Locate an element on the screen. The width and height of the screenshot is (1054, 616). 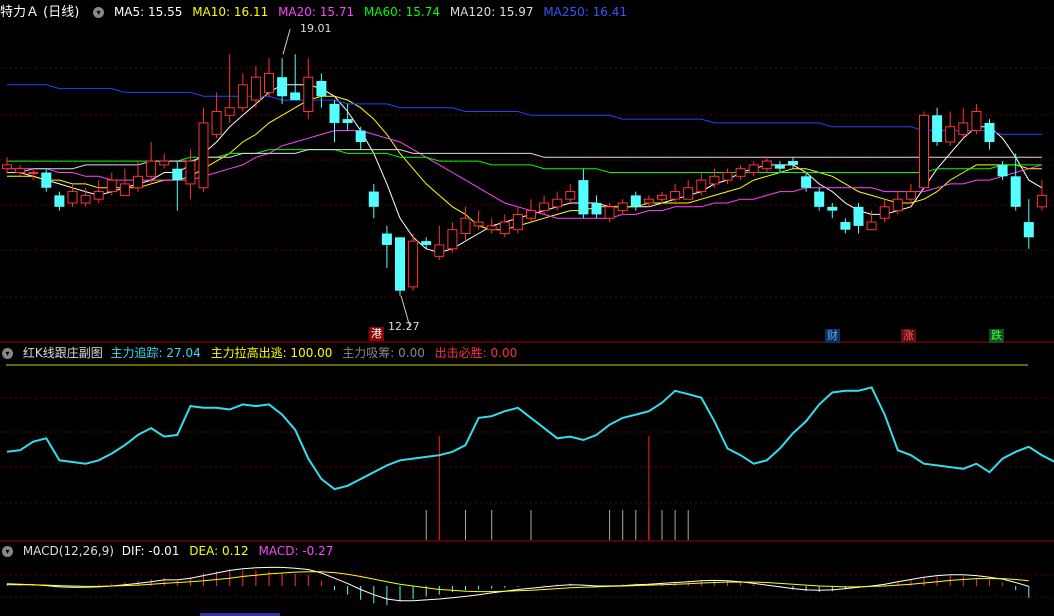
ma-line-ma250 is located at coordinates (524, 109).